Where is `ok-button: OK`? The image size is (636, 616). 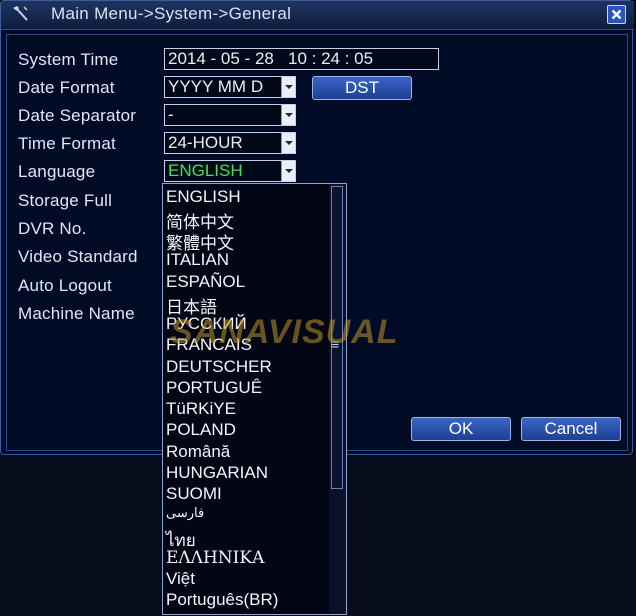 ok-button: OK is located at coordinates (461, 429).